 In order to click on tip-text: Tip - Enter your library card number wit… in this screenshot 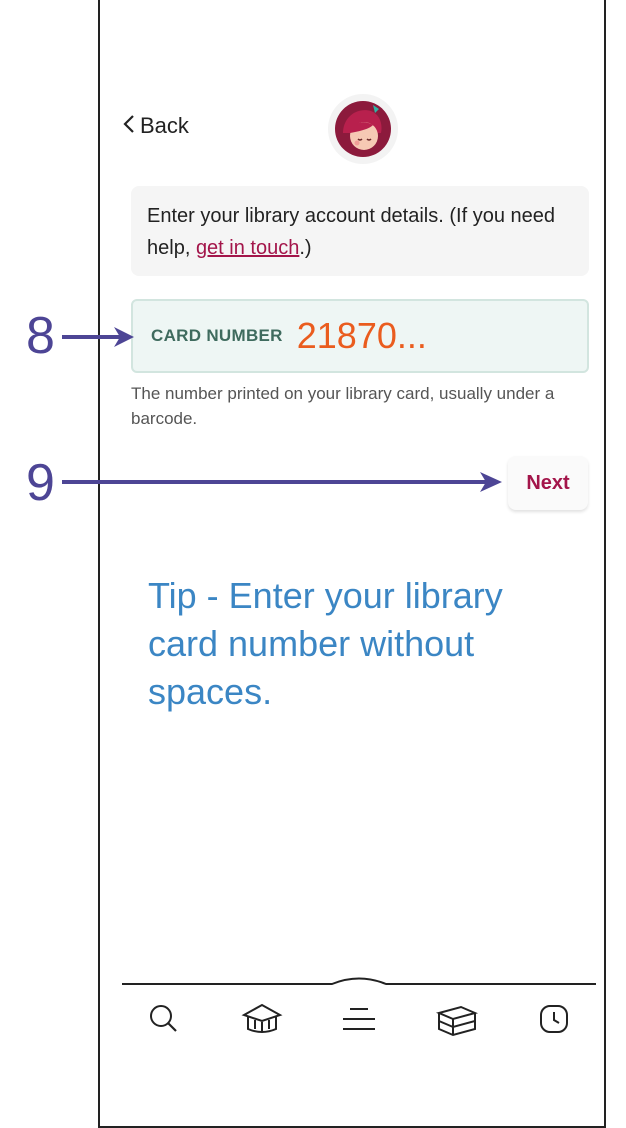, I will do `click(325, 643)`.